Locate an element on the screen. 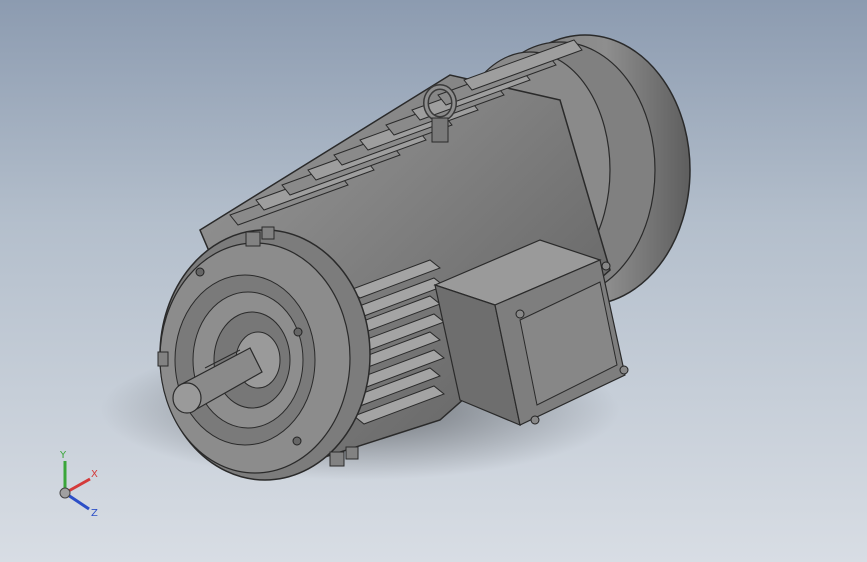 The image size is (867, 562). triad-z-label: Z is located at coordinates (94, 513).